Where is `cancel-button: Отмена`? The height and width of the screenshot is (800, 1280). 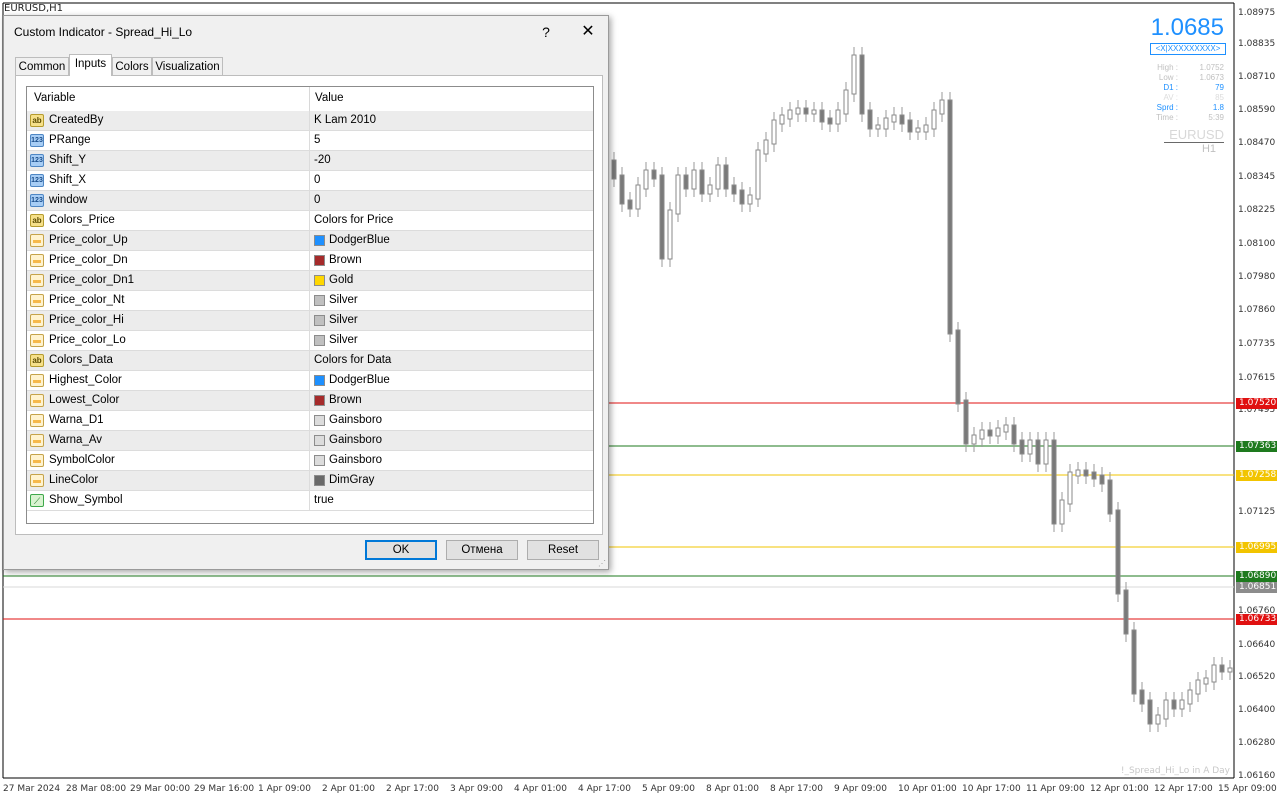
cancel-button: Отмена is located at coordinates (482, 550).